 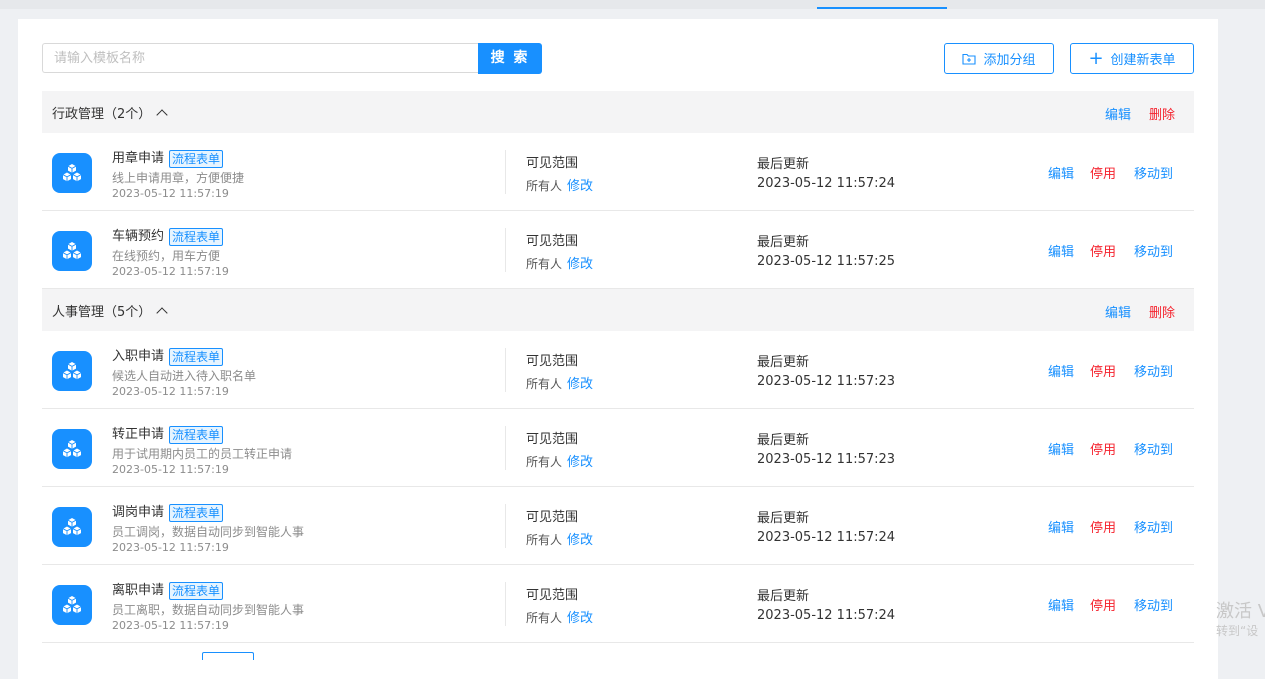 What do you see at coordinates (102, 312) in the screenshot?
I see `group-title-text: 人事管理（5个）` at bounding box center [102, 312].